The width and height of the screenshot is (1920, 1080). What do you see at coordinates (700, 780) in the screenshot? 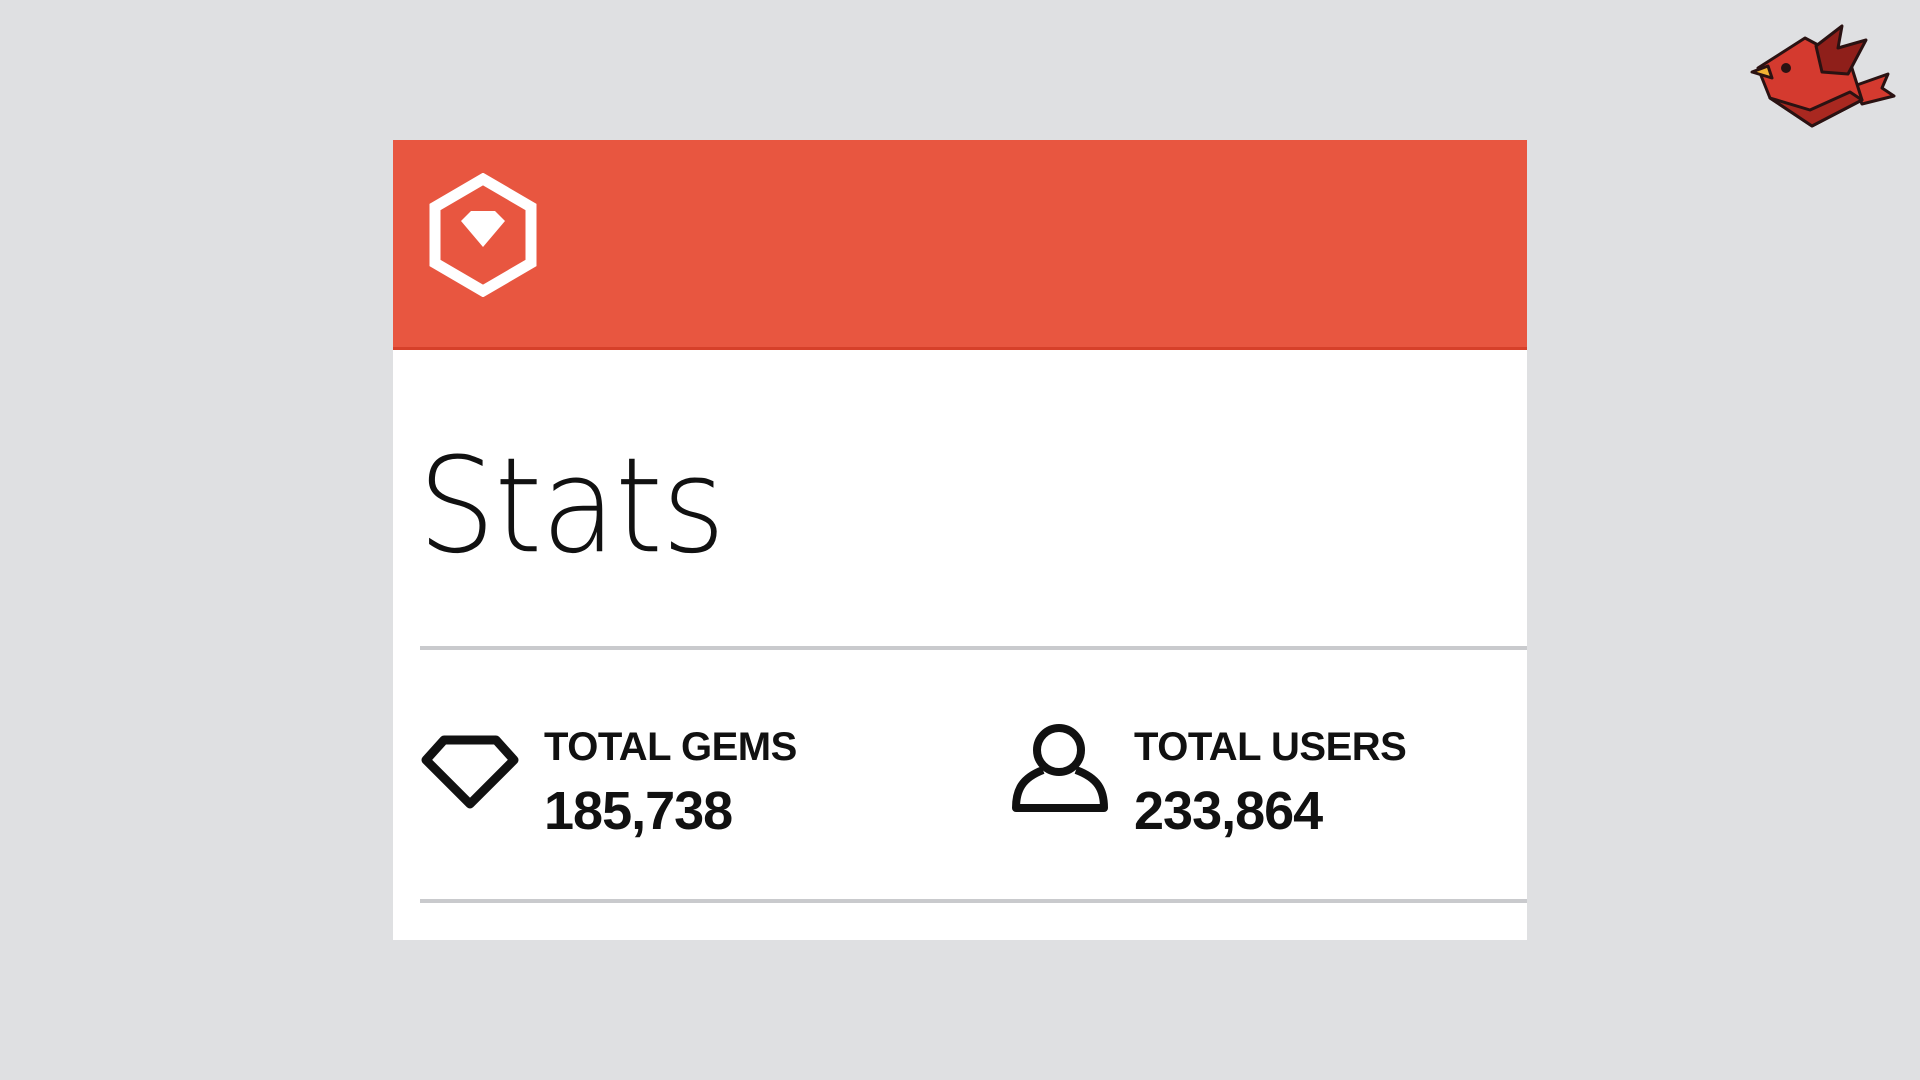
I see `stat-total-gems: TOTAL GEMS 185,738` at bounding box center [700, 780].